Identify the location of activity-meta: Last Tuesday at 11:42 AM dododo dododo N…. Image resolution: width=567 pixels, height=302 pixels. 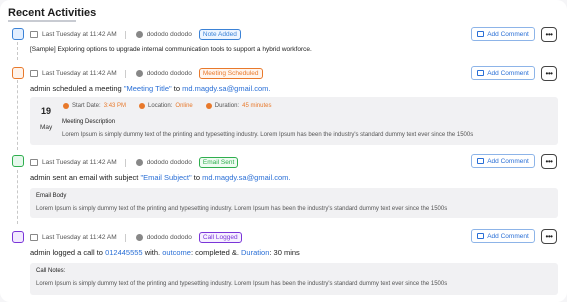
(135, 34).